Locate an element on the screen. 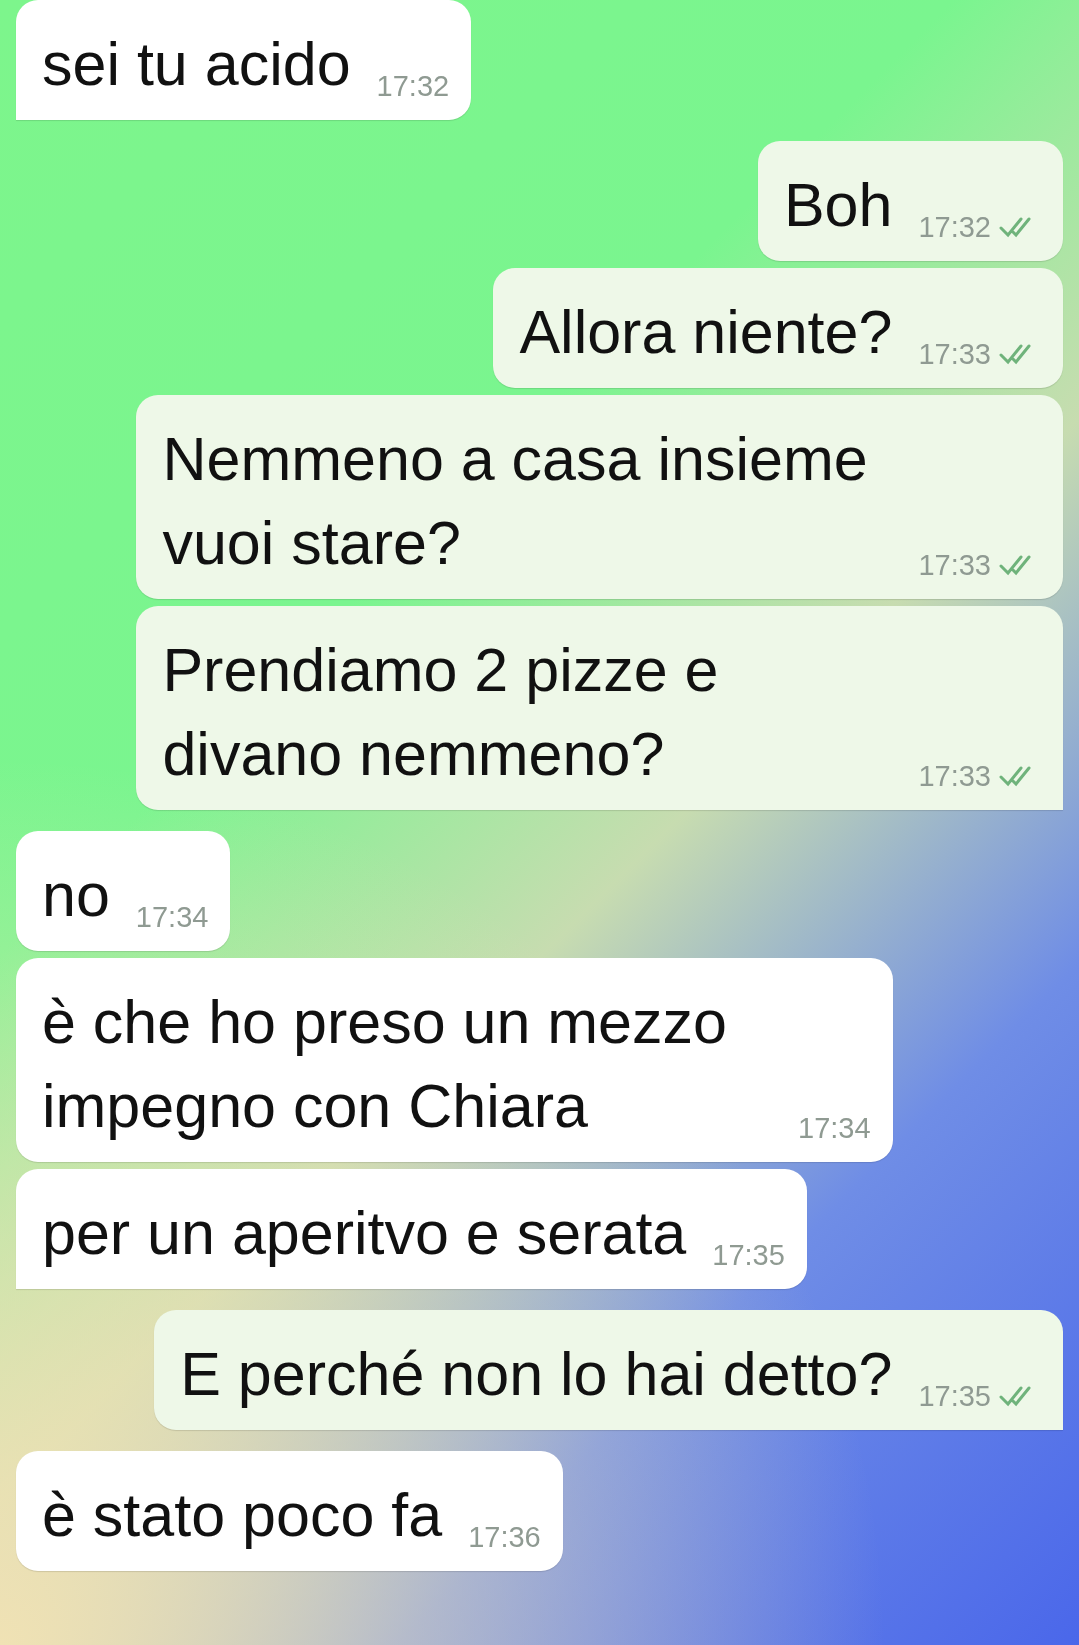 The image size is (1079, 1645). message-time: 17:36 is located at coordinates (504, 1537).